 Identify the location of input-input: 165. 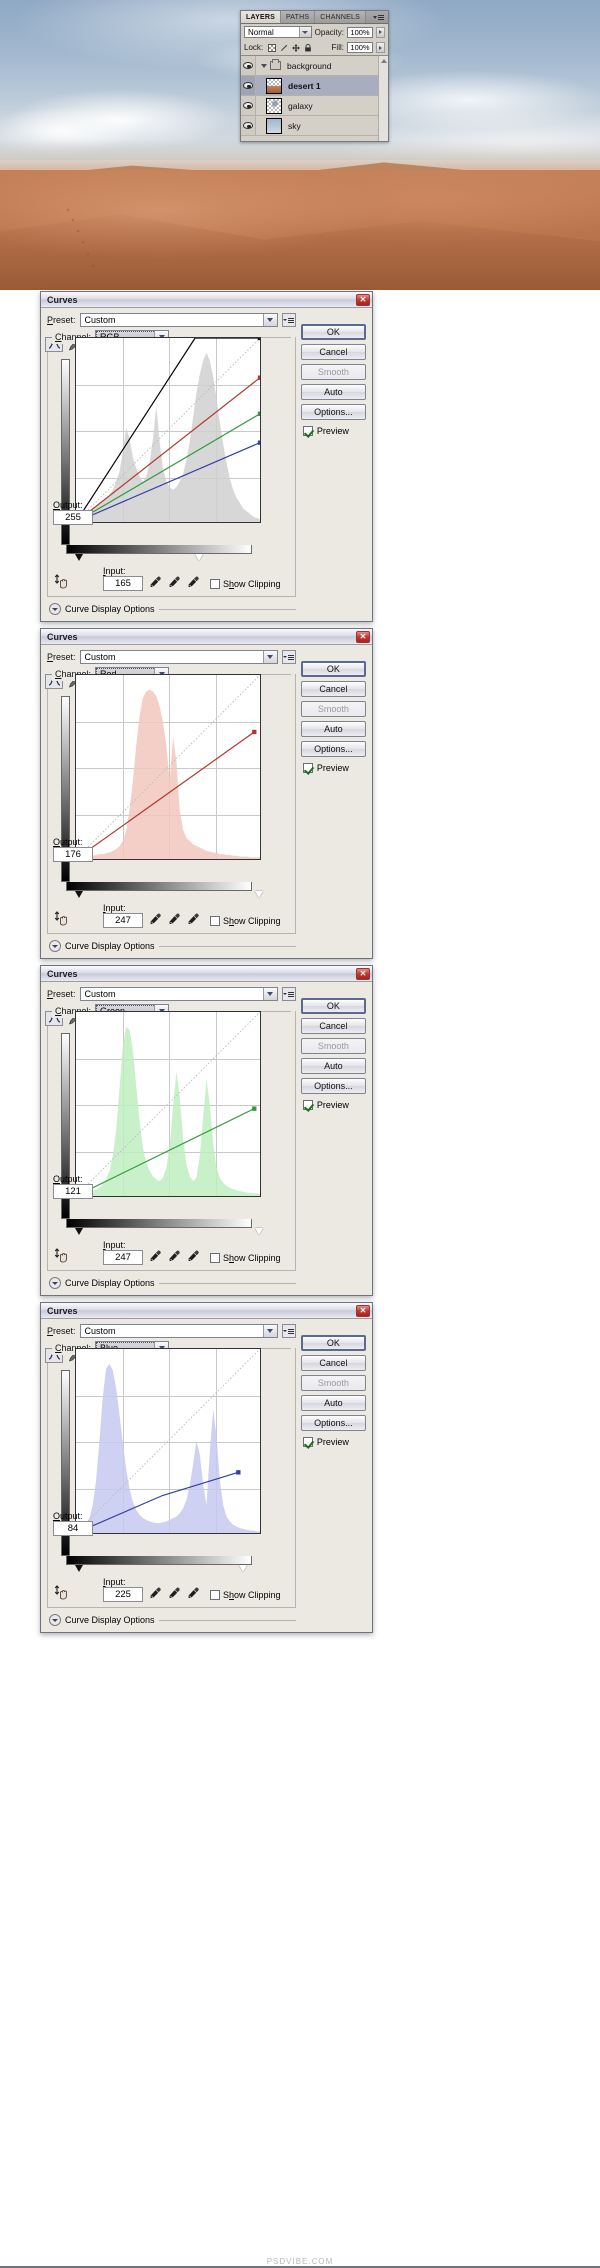
(123, 583).